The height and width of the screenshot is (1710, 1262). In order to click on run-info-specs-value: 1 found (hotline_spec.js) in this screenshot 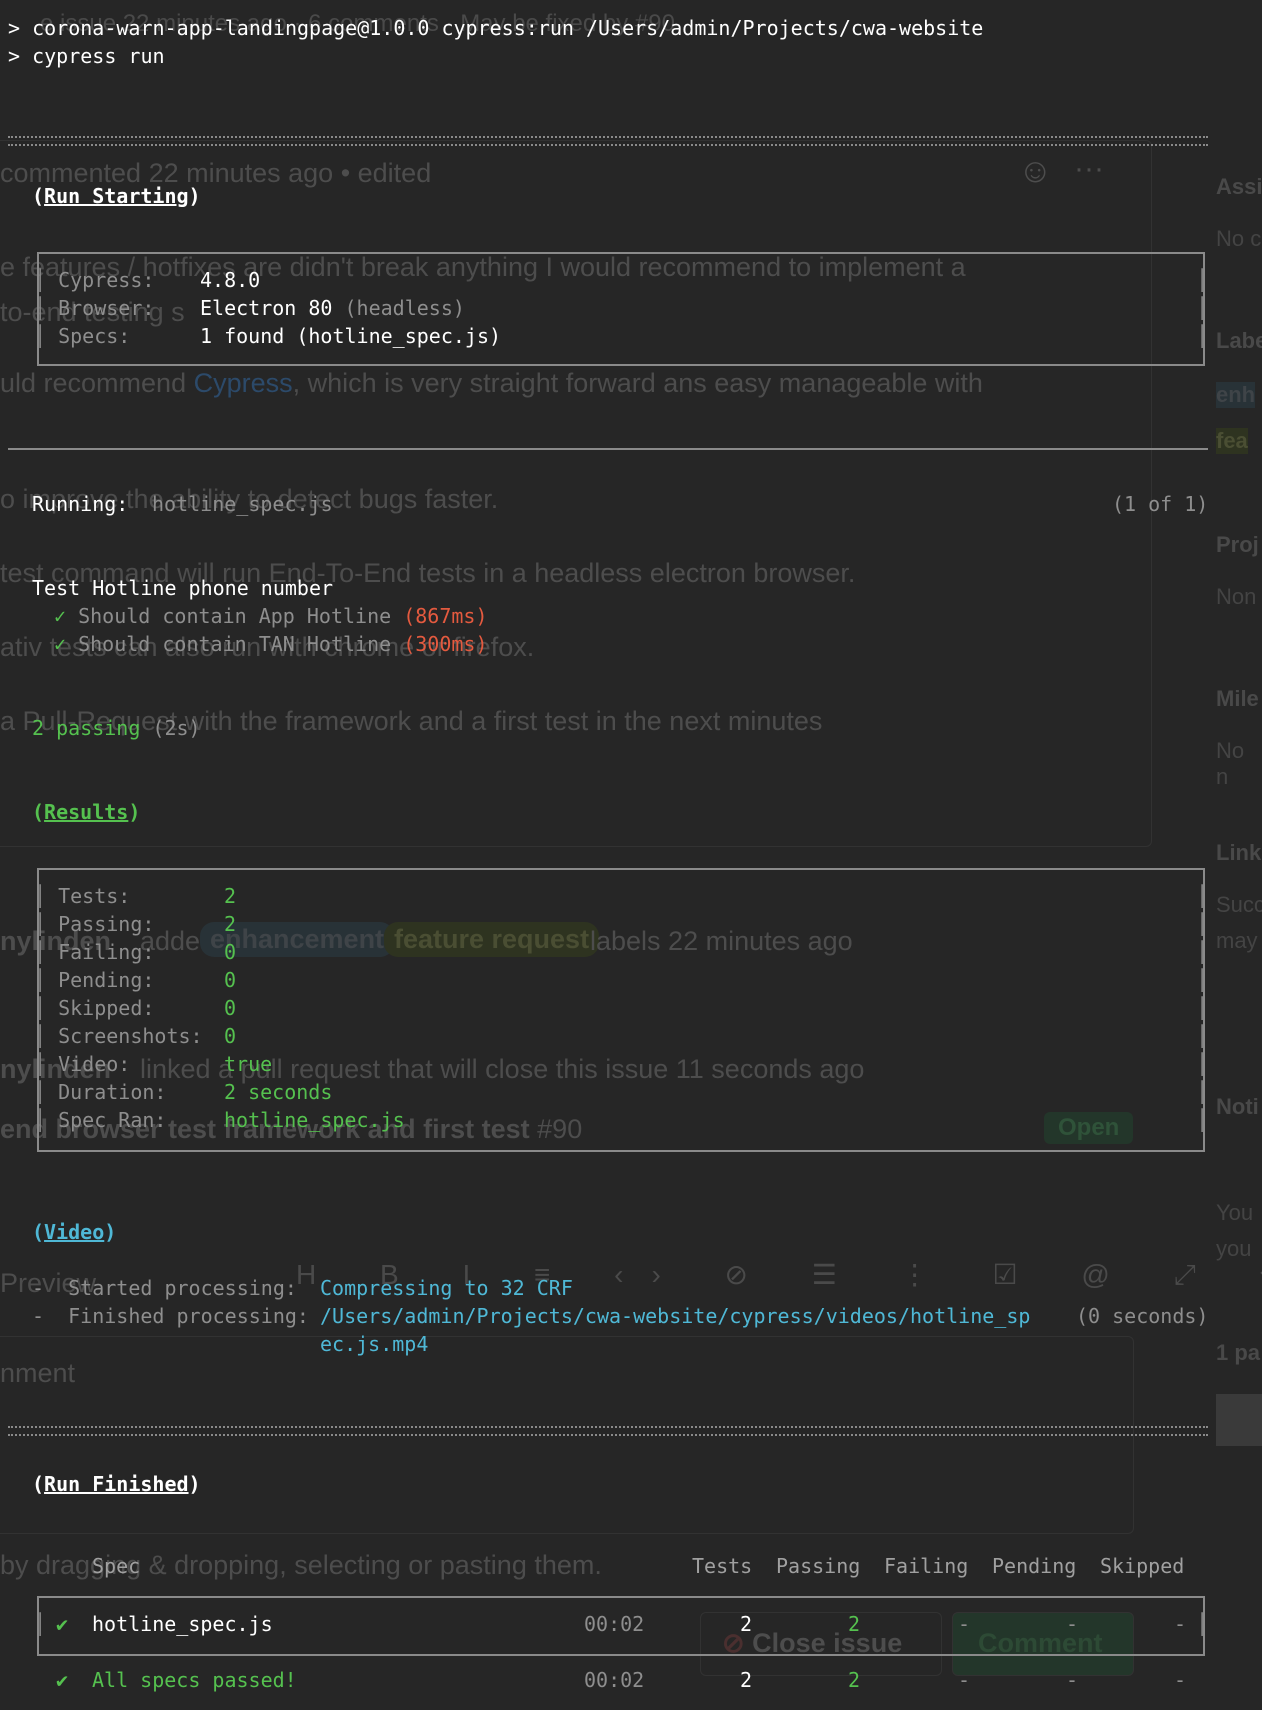, I will do `click(351, 336)`.